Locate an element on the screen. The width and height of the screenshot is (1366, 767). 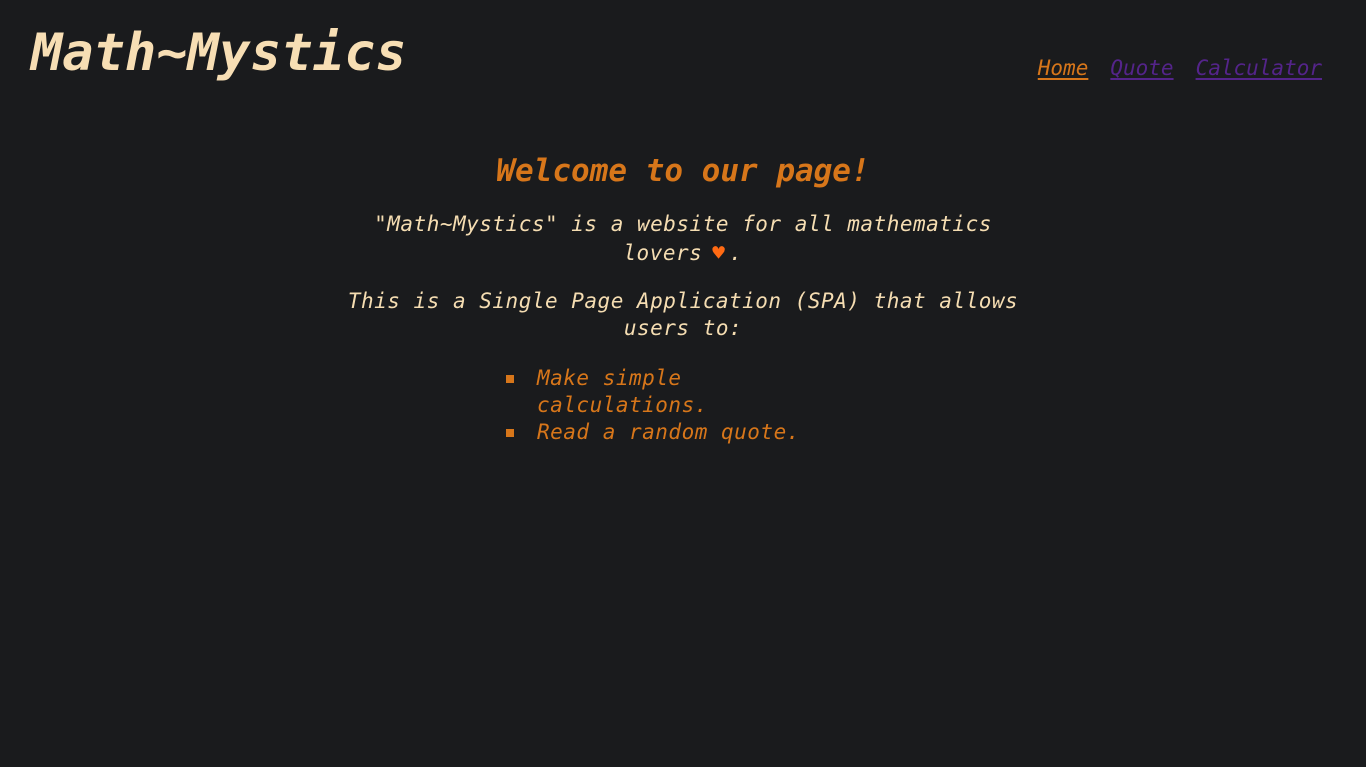
feature-item: Read a random quote. is located at coordinates (684, 432).